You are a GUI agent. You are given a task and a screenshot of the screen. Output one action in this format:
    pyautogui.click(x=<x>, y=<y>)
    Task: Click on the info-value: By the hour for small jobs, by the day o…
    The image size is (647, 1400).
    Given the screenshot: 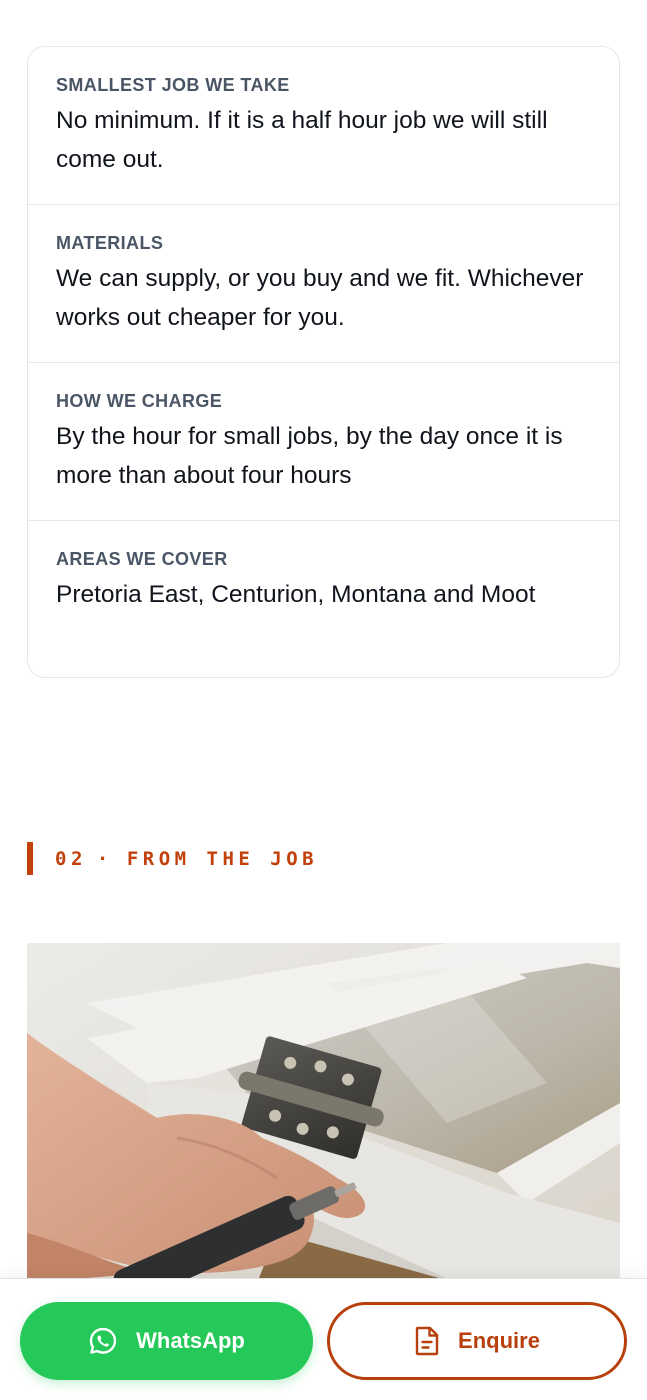 What is the action you would take?
    pyautogui.click(x=309, y=456)
    